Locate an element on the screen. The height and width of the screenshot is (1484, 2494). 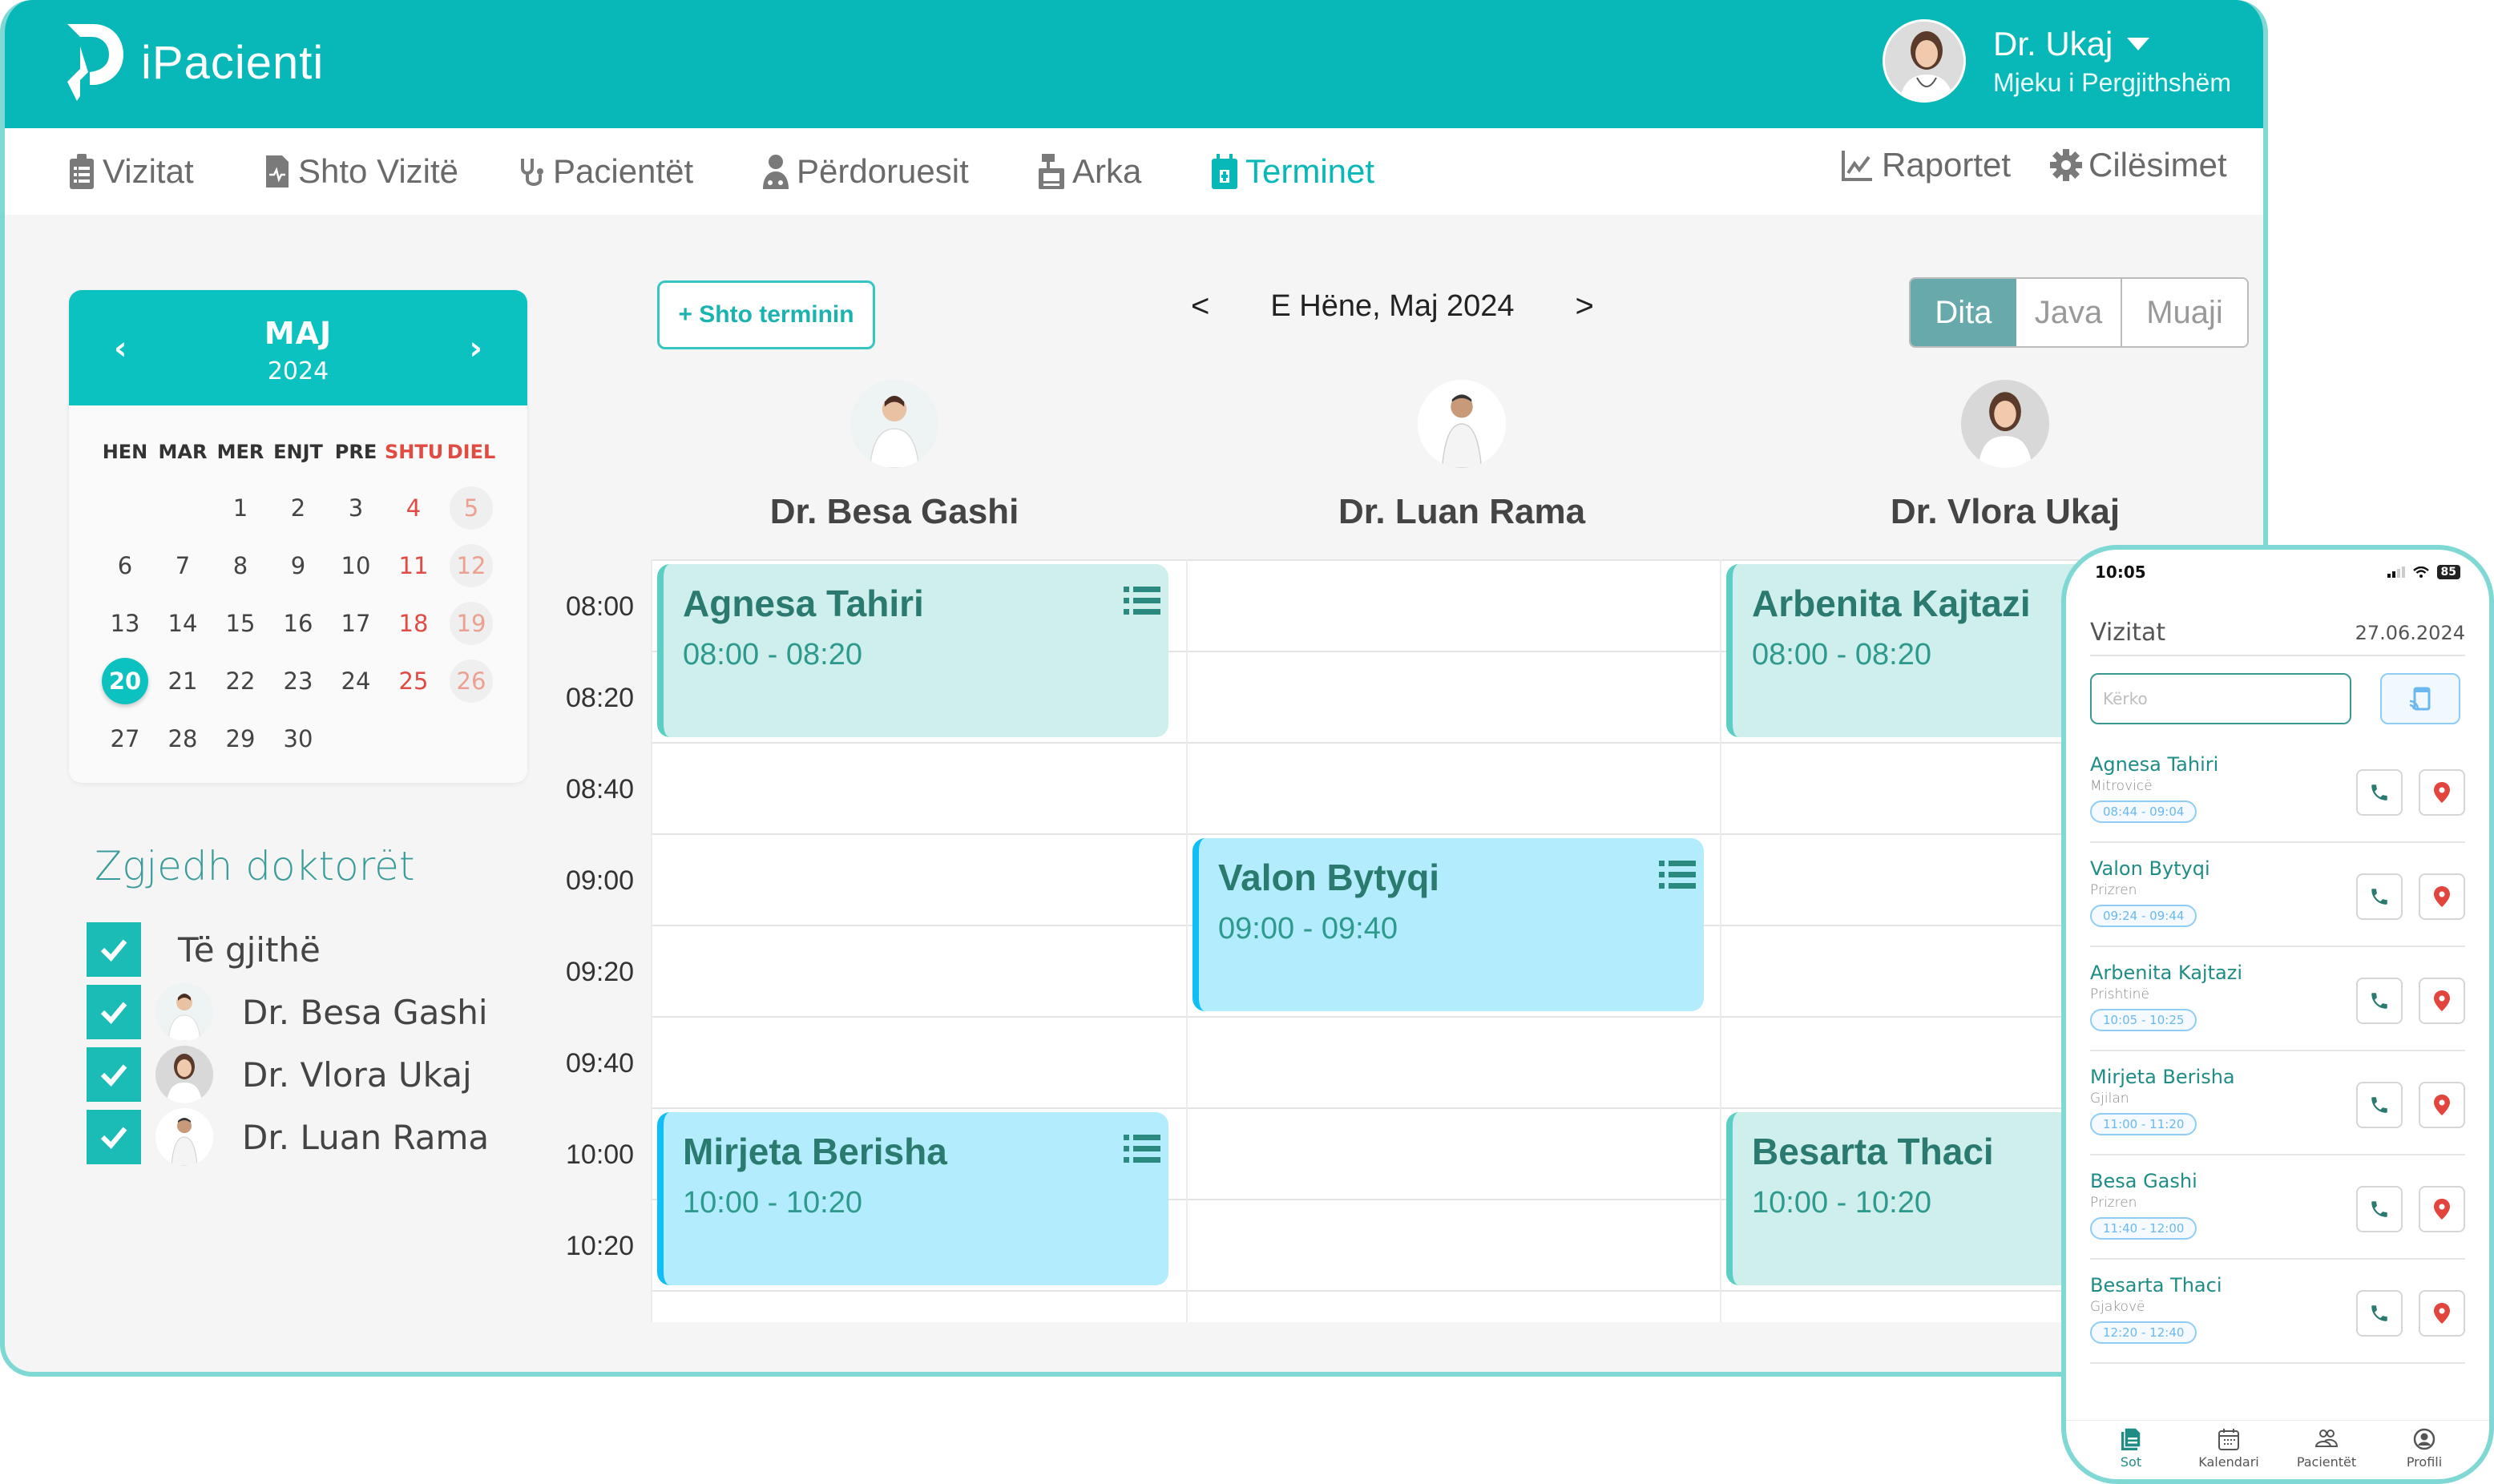
appointment-card: Mirjeta Berisha 10:00 - 10:20 is located at coordinates (912, 1199).